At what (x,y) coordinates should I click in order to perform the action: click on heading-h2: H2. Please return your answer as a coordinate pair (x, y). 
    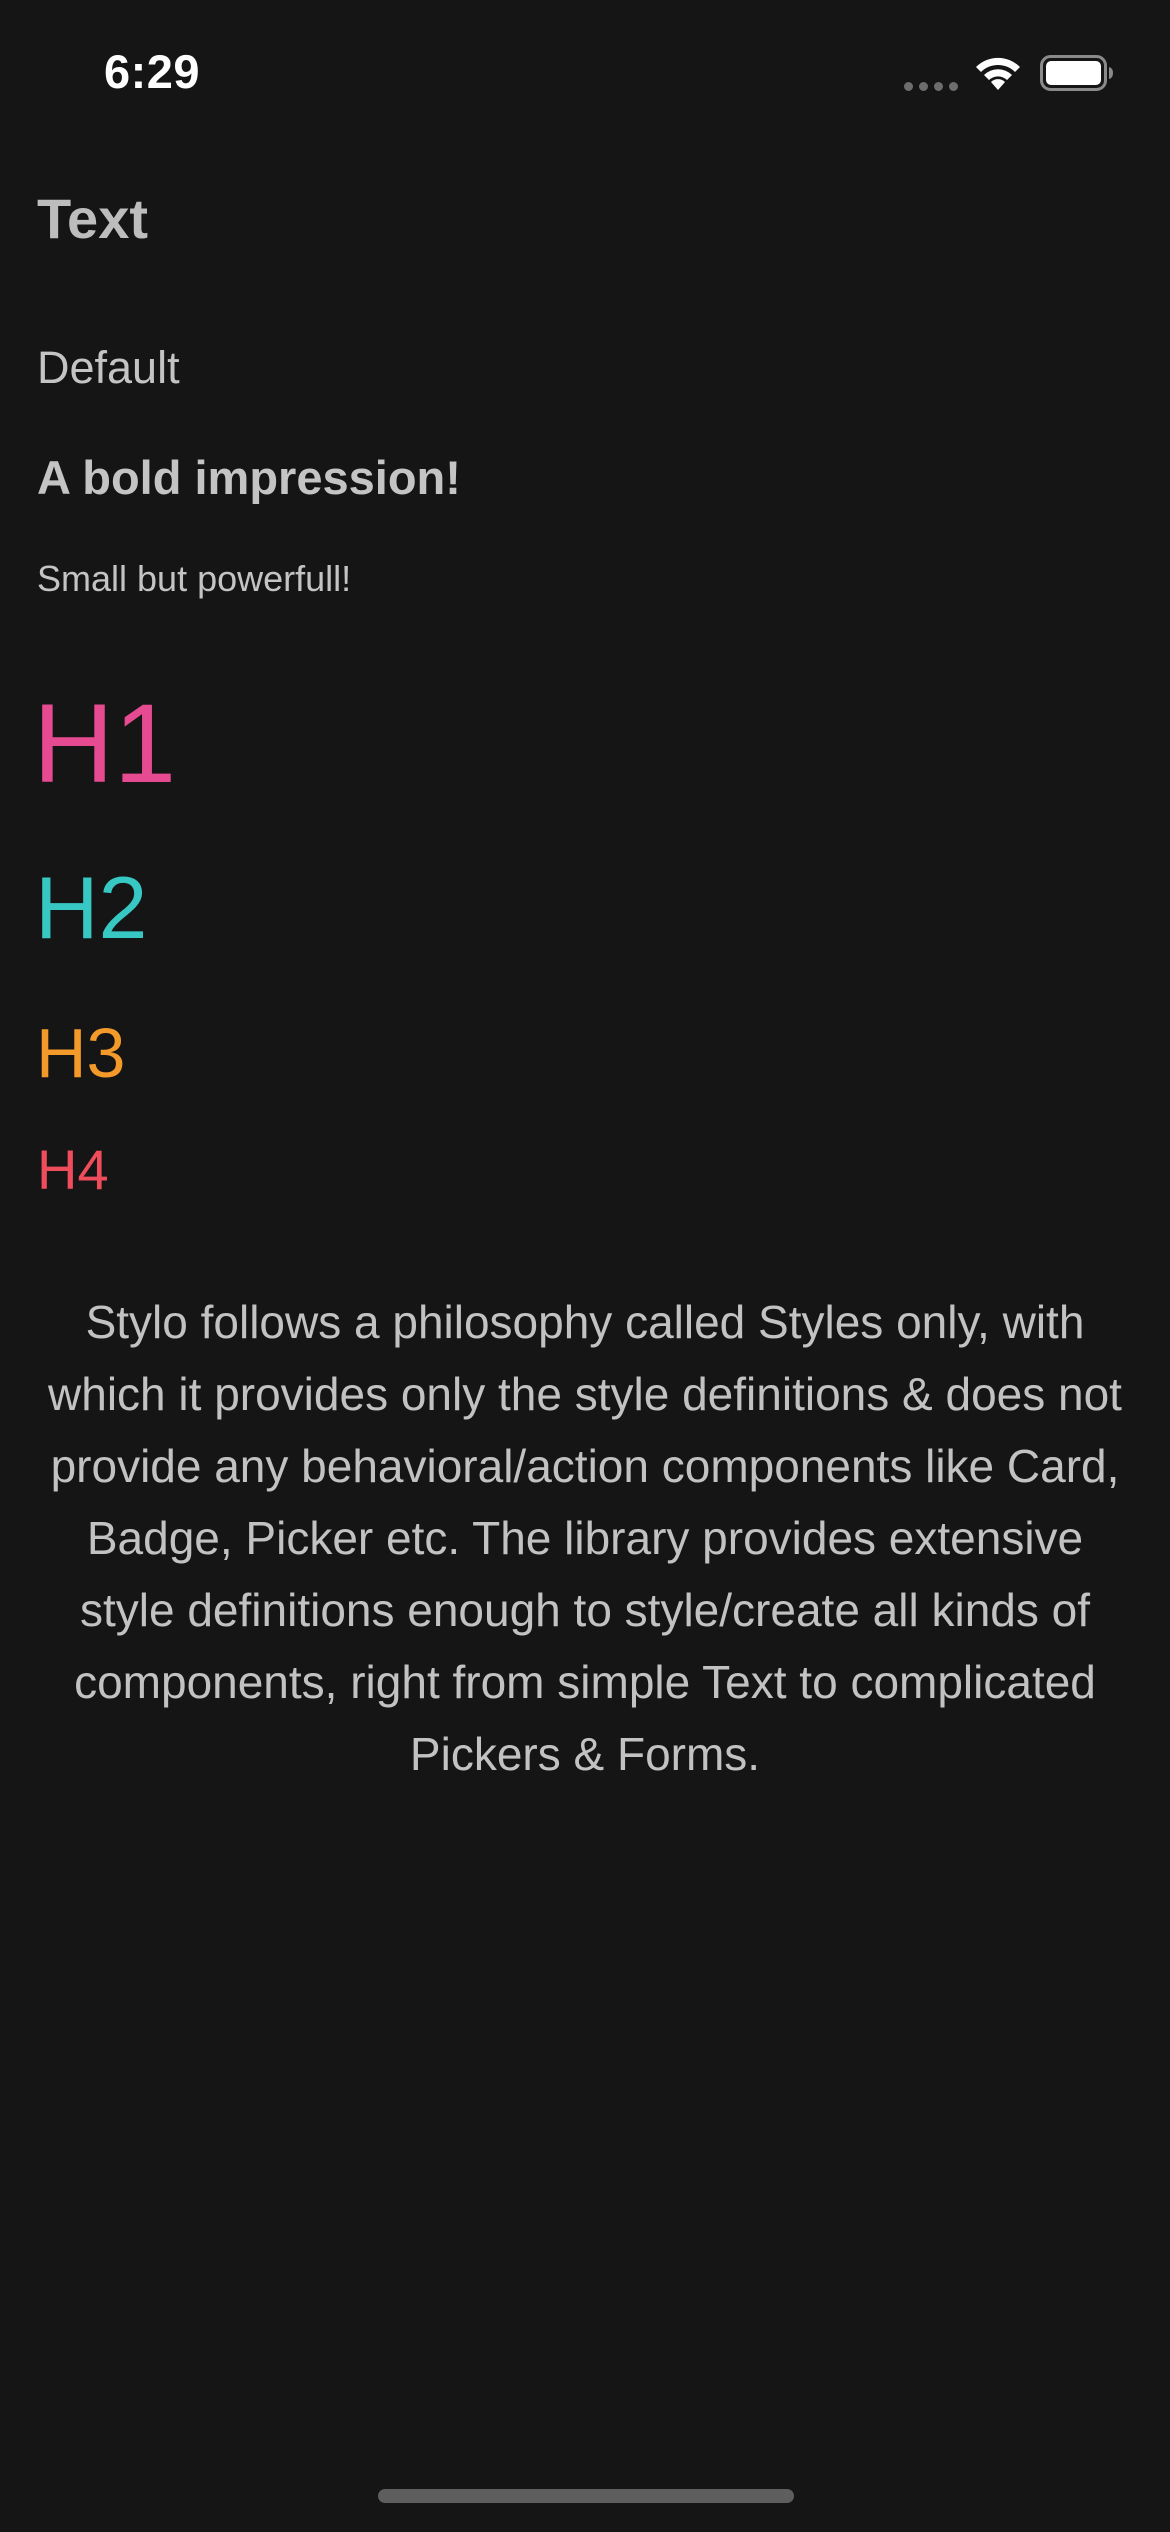
    Looking at the image, I should click on (91, 907).